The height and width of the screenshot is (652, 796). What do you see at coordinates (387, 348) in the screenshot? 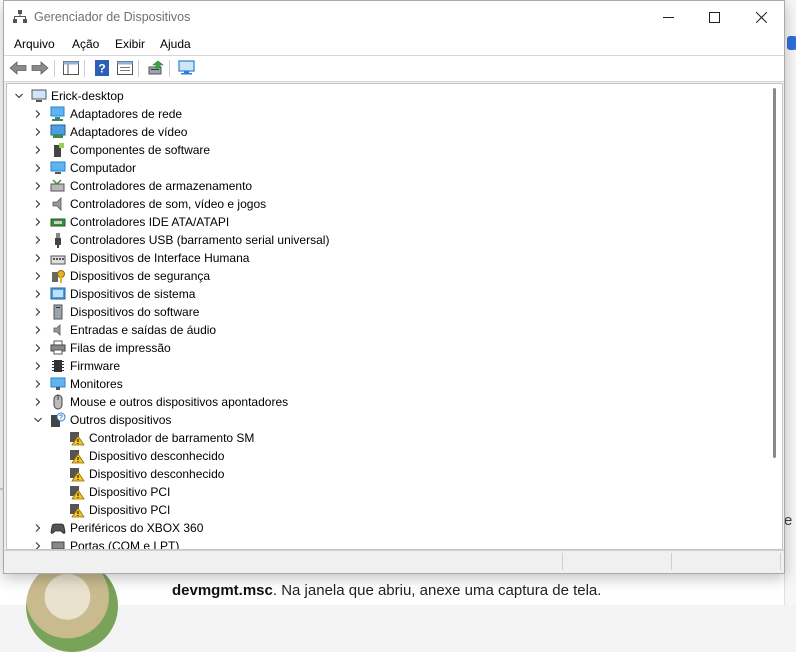
I see `tree-category: Filas de impressão` at bounding box center [387, 348].